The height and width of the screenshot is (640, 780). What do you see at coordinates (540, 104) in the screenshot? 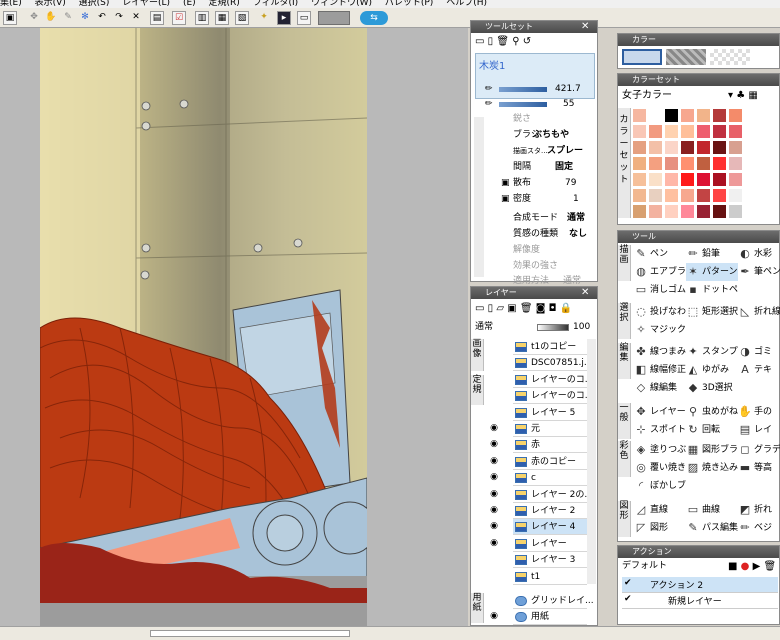
I see `opacity-row: ✏ 55` at bounding box center [540, 104].